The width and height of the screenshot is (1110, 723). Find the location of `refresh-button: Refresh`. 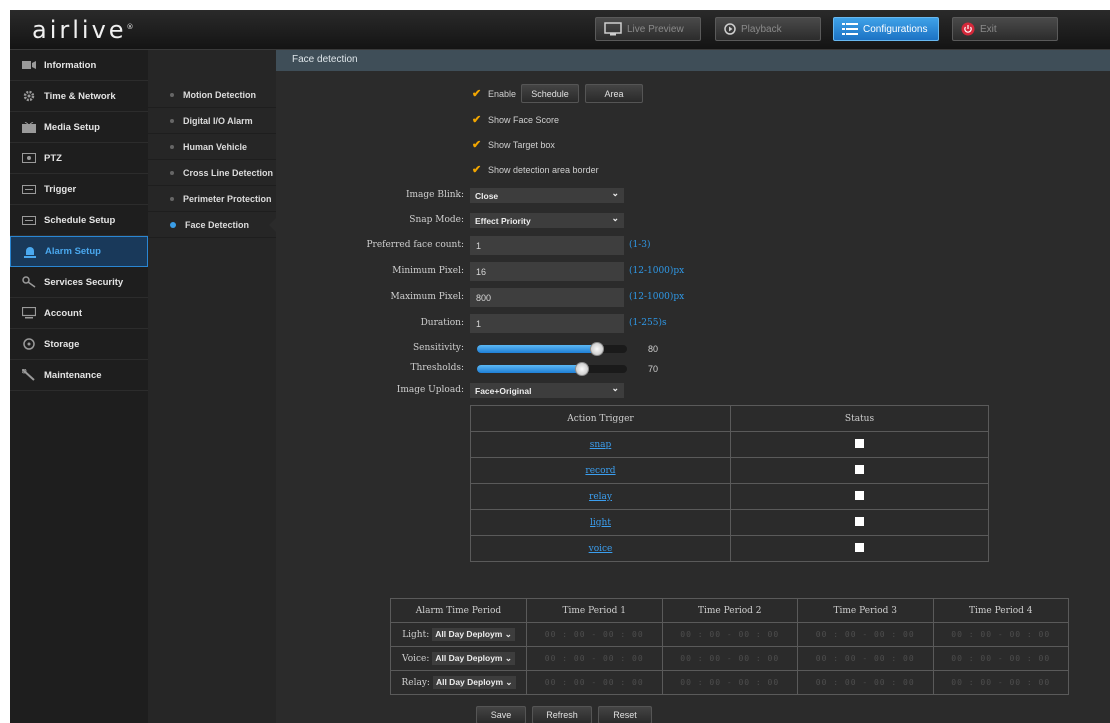

refresh-button: Refresh is located at coordinates (562, 714).